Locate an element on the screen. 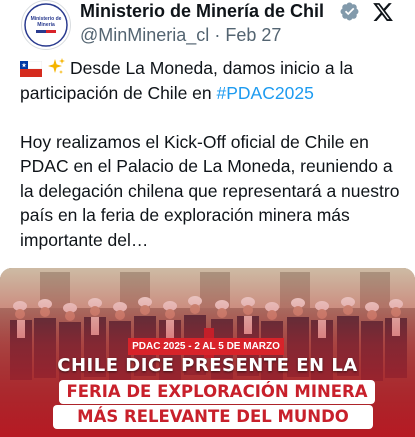 This screenshot has height=437, width=415. account-name: Ministerio de Minería de Chil is located at coordinates (208, 11).